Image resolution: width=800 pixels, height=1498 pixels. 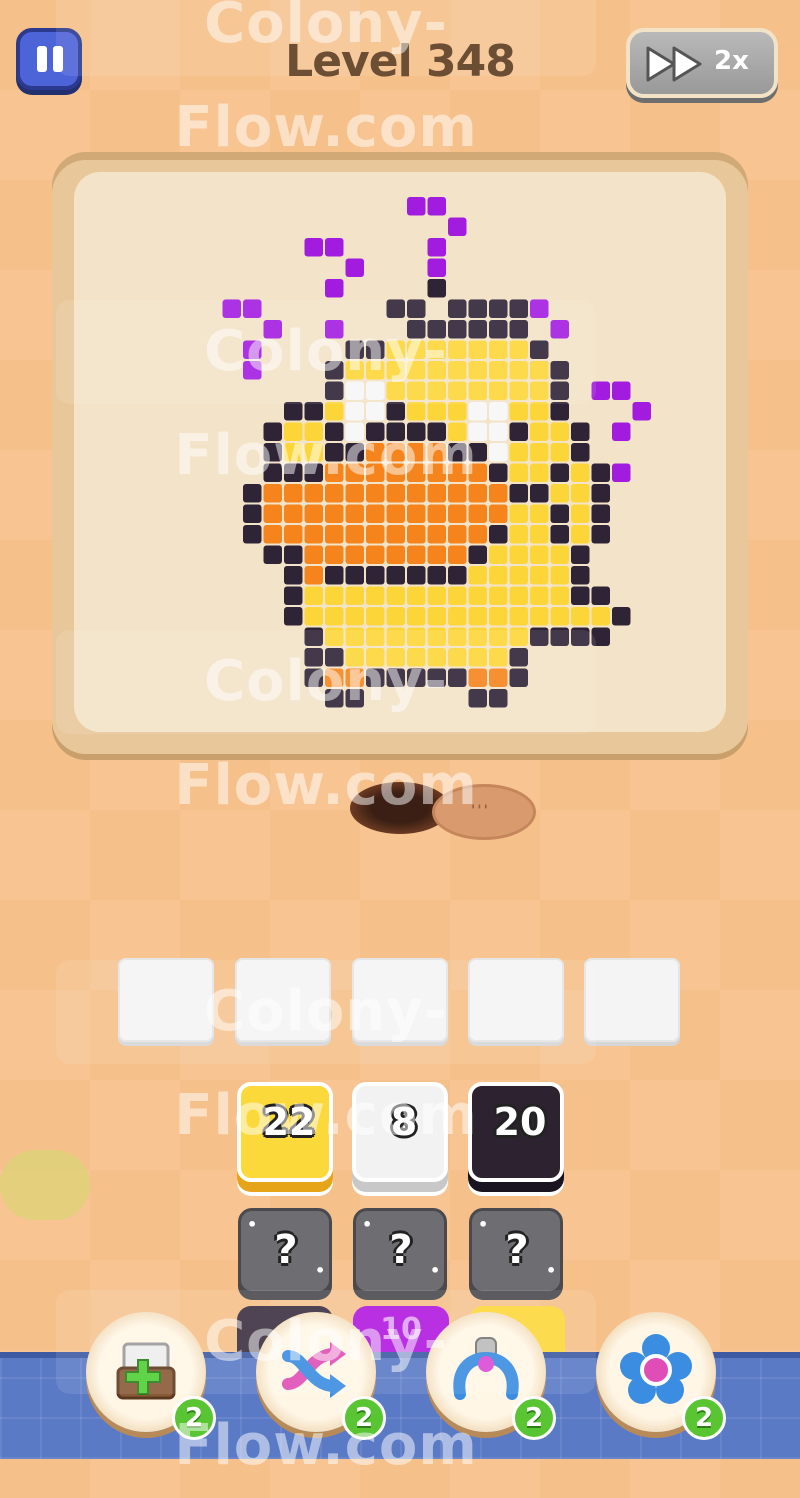 I want to click on pause-icon, so click(x=42, y=59).